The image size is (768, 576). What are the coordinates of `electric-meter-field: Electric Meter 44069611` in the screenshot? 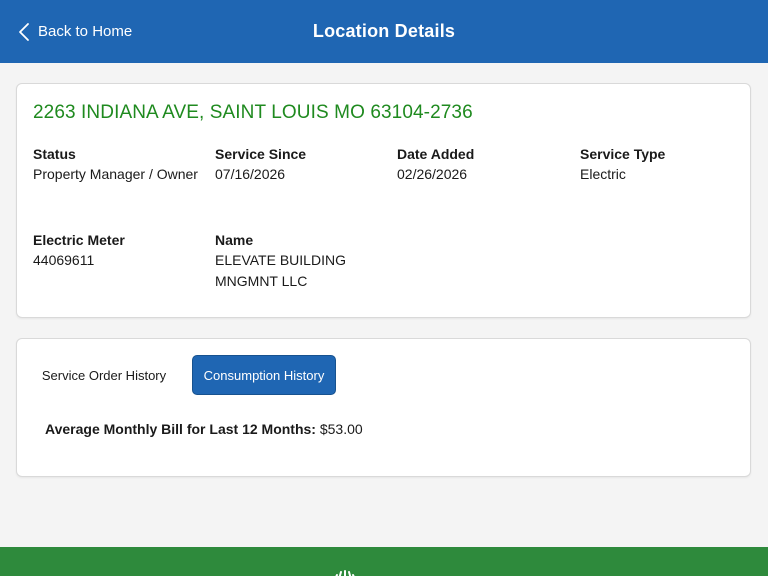 It's located at (118, 250).